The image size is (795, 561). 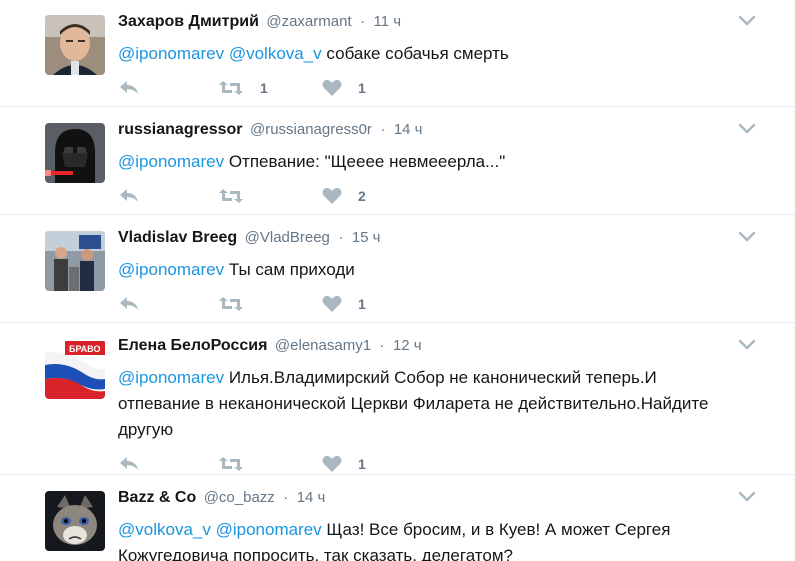 I want to click on like-button: 2, so click(x=344, y=196).